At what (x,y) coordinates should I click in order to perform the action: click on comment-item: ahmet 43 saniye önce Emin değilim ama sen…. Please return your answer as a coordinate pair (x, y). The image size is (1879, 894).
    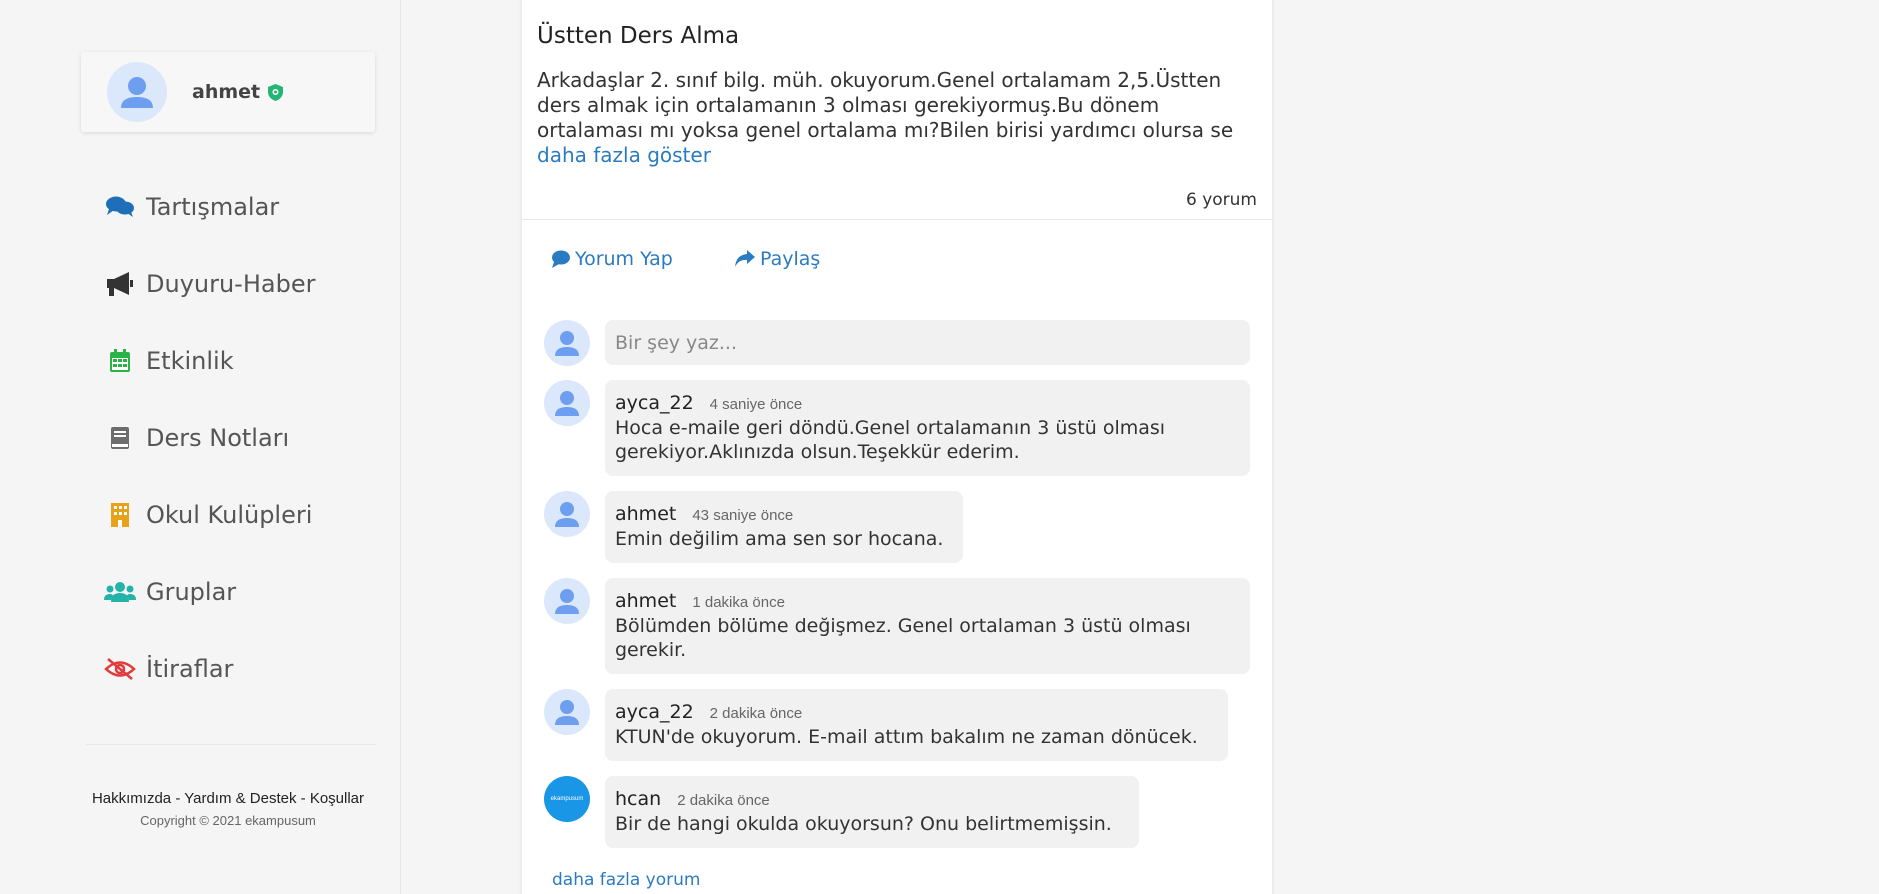
    Looking at the image, I should click on (784, 527).